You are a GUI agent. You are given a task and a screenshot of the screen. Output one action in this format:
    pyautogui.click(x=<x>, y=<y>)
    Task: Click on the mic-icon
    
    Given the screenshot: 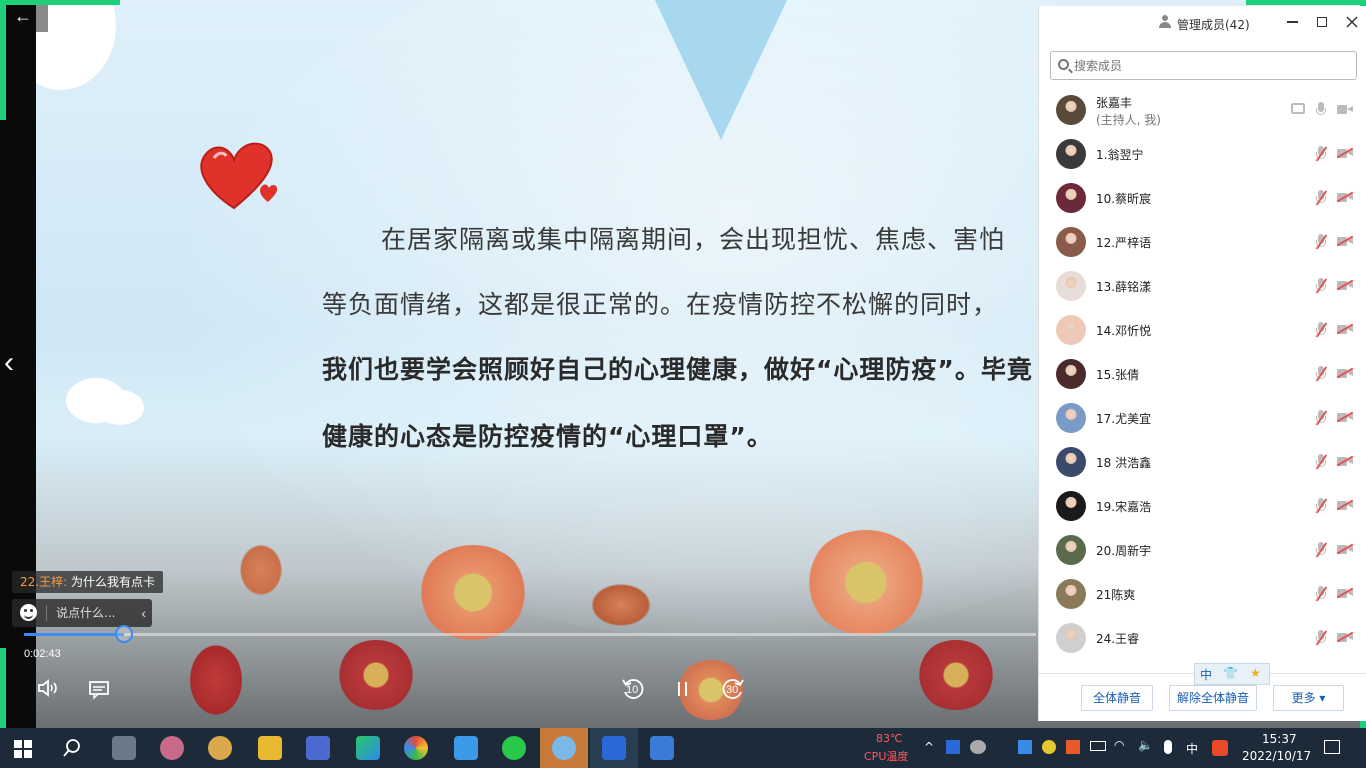 What is the action you would take?
    pyautogui.click(x=1321, y=110)
    